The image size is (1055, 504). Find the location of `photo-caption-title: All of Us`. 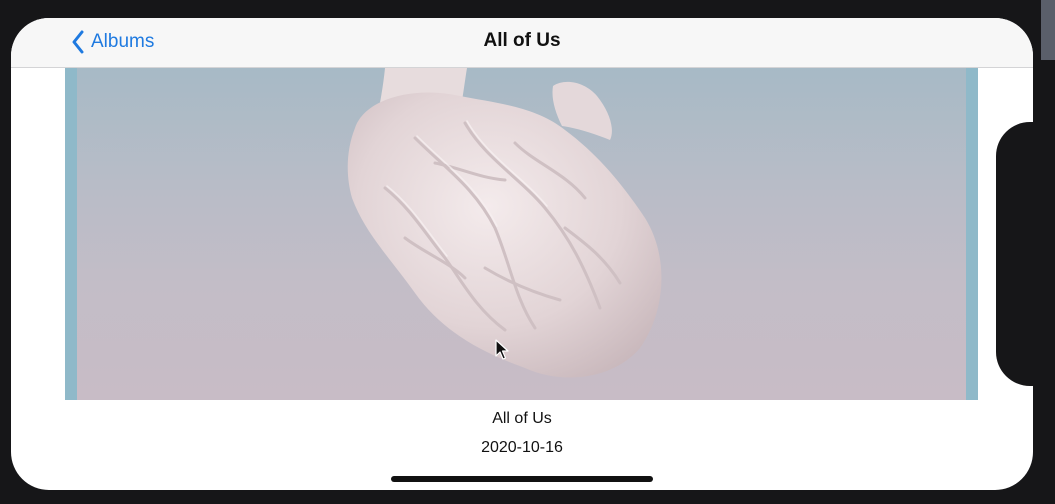

photo-caption-title: All of Us is located at coordinates (522, 418).